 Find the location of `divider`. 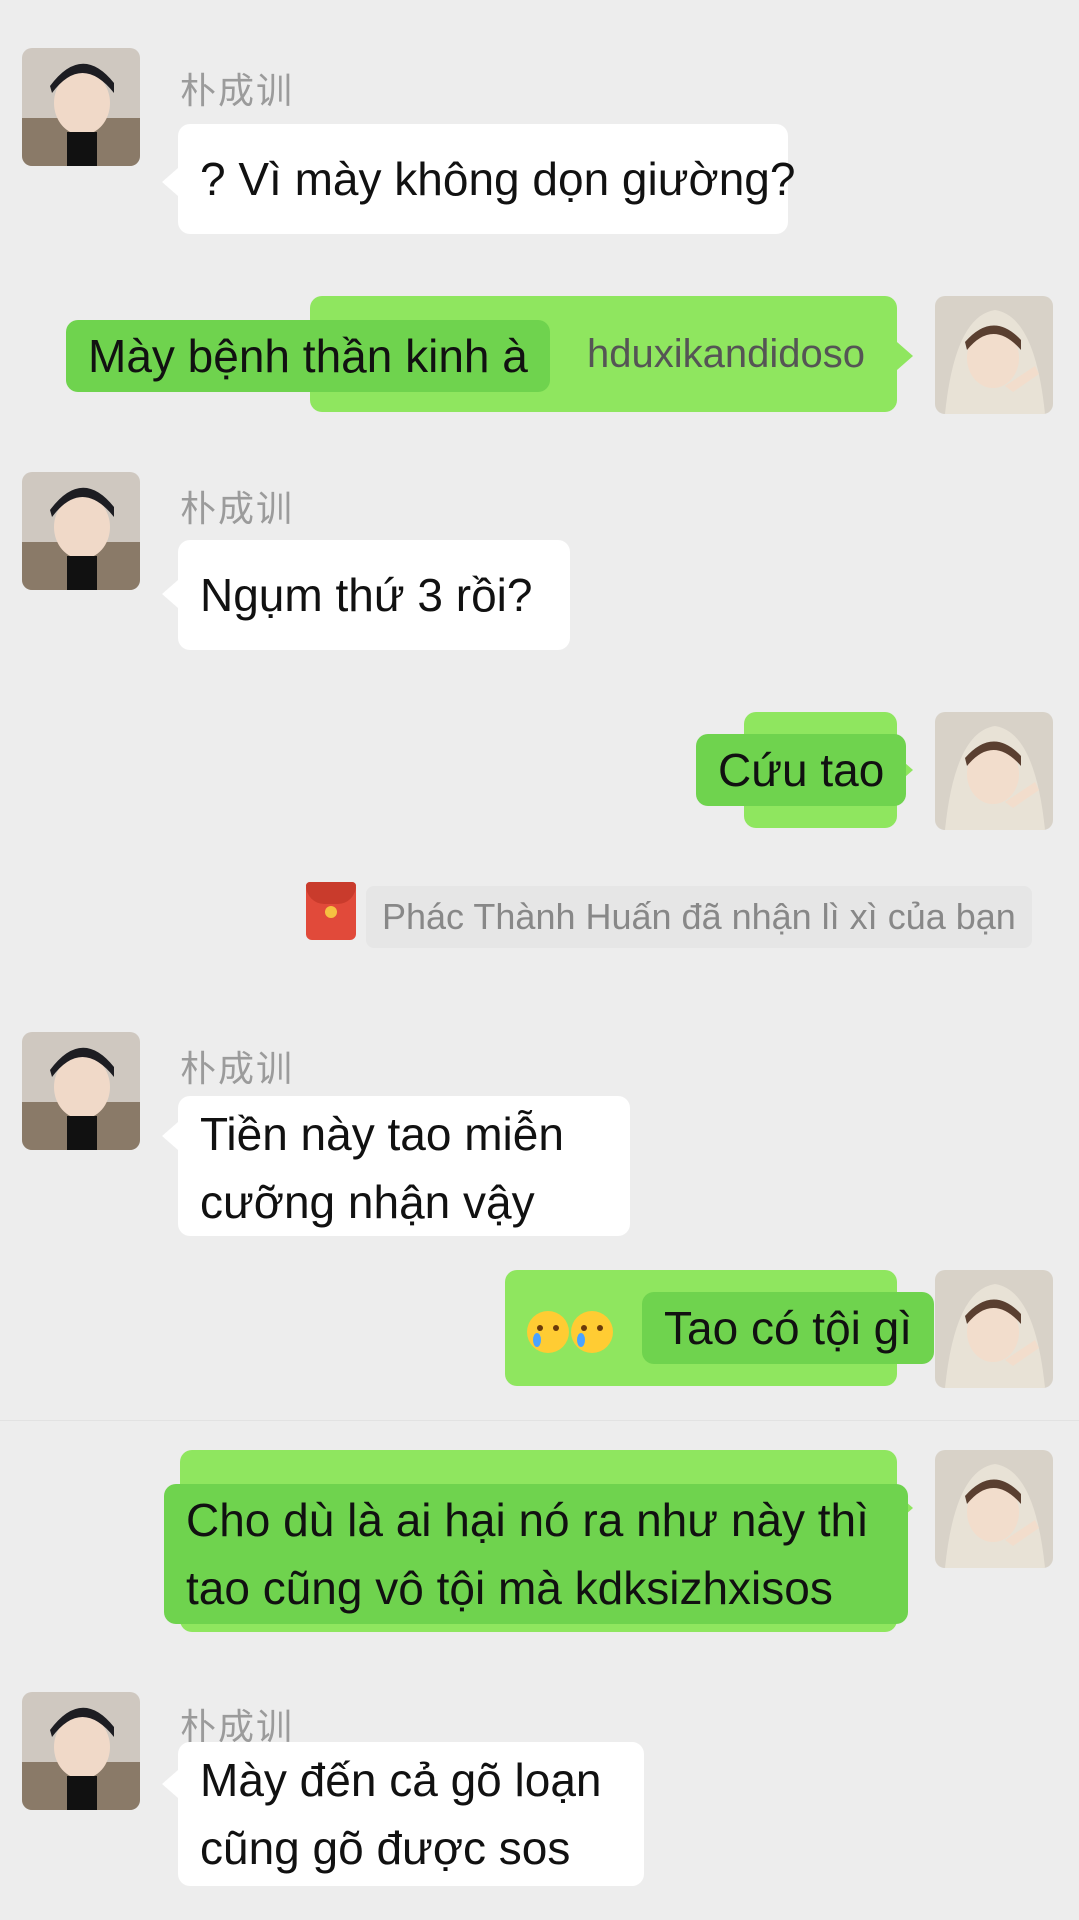

divider is located at coordinates (539, 1420).